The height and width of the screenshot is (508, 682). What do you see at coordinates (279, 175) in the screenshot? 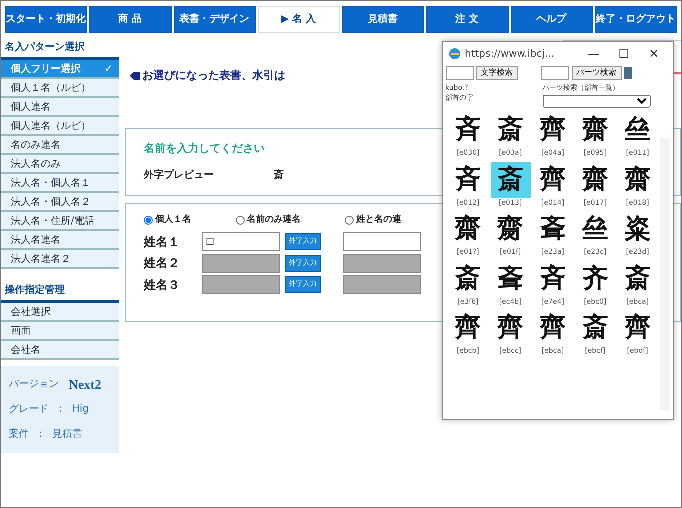
I see `preview-character: 斎` at bounding box center [279, 175].